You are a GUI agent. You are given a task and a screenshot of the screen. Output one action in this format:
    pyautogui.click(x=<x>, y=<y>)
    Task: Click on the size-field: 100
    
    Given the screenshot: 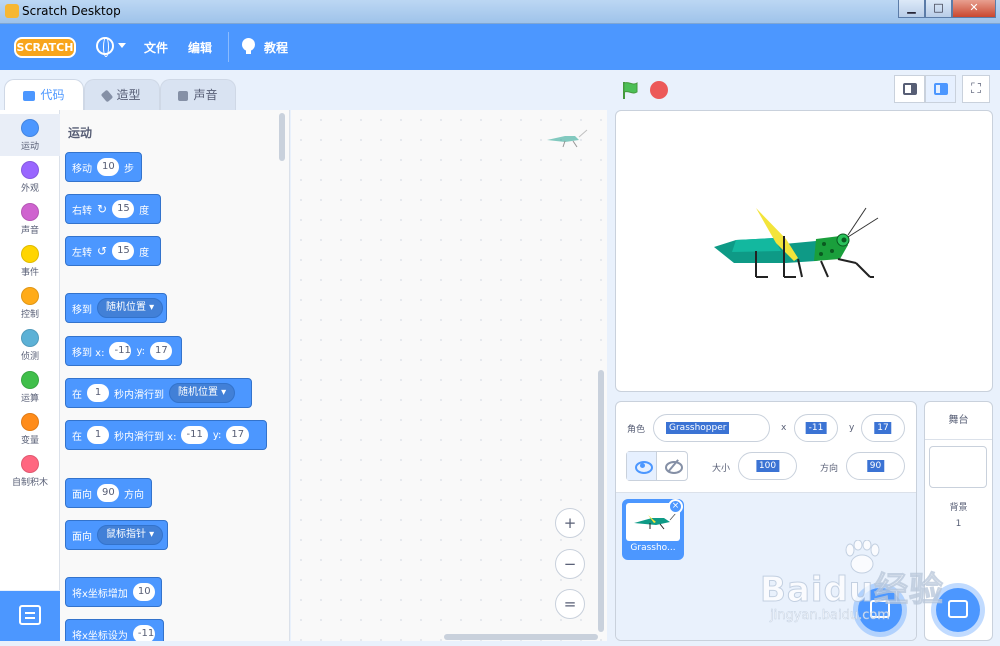 What is the action you would take?
    pyautogui.click(x=767, y=466)
    